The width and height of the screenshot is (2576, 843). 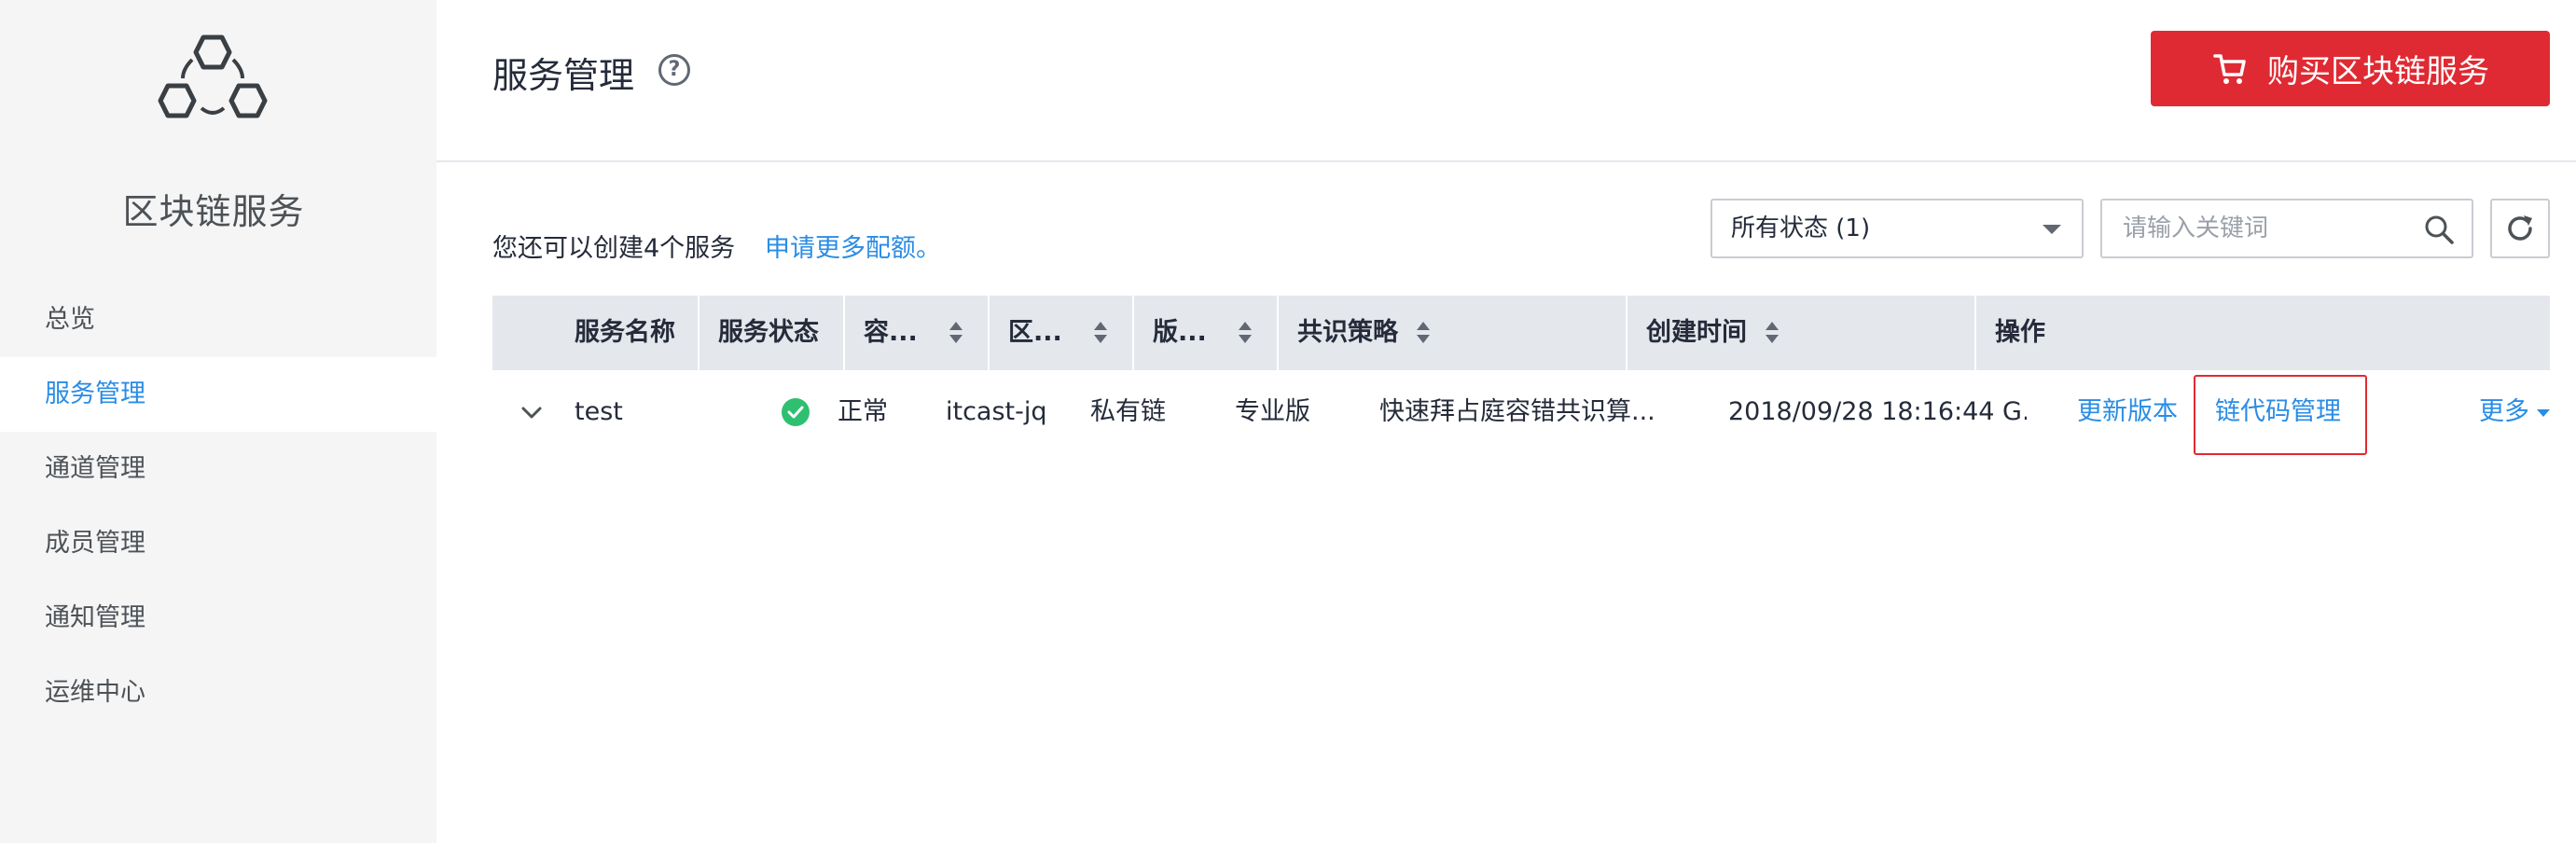 I want to click on table-header: 服务名称 服务状态 容... 区... 版... 共识策略 创建时间 操作, so click(x=1521, y=333).